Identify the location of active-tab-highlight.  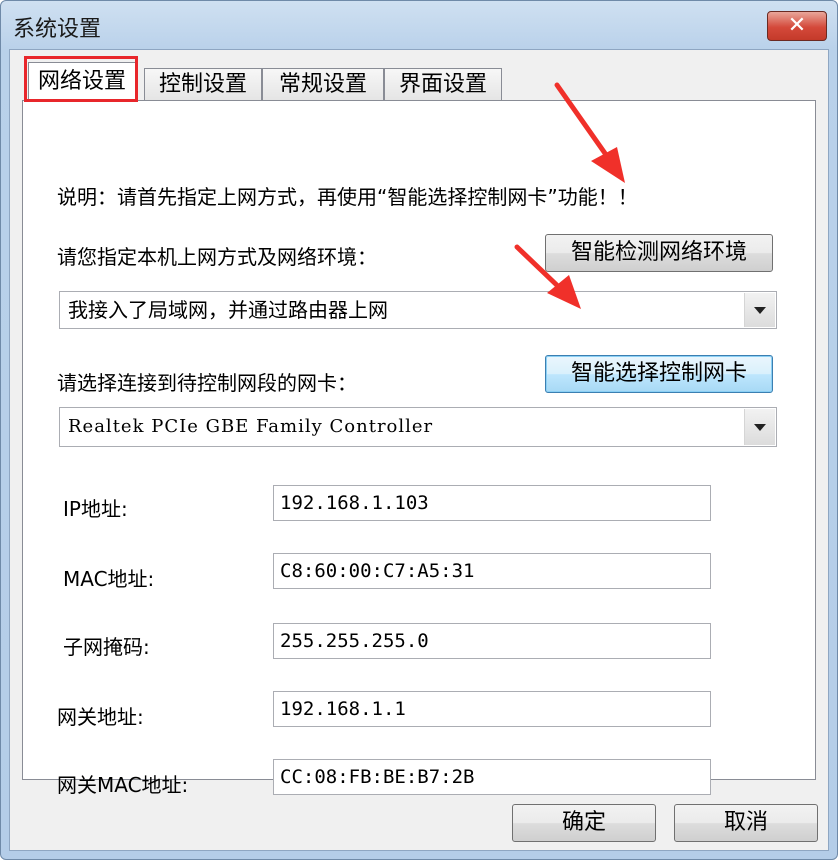
(81, 79).